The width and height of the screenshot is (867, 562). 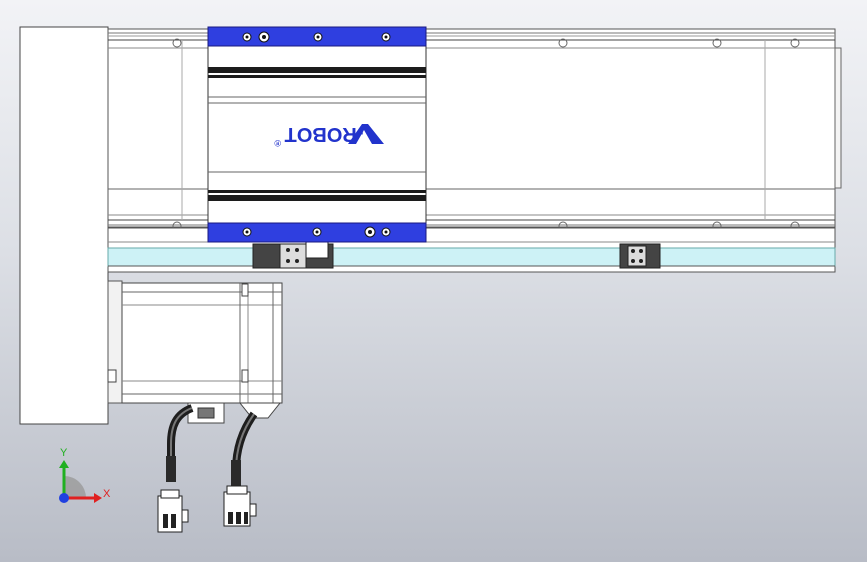 What do you see at coordinates (64, 453) in the screenshot?
I see `y-axis-label: Y` at bounding box center [64, 453].